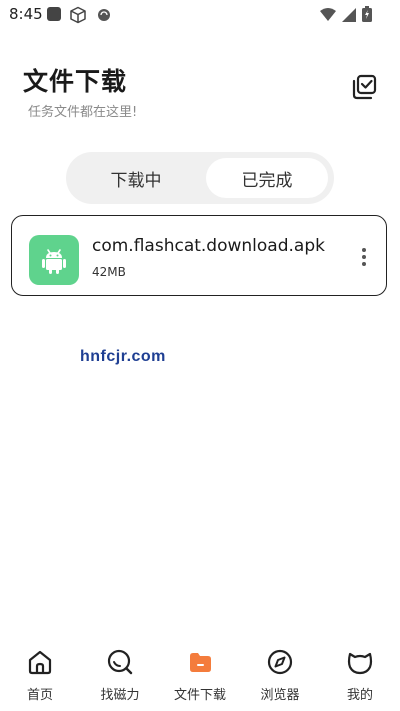  I want to click on app-notification-icon, so click(54, 16).